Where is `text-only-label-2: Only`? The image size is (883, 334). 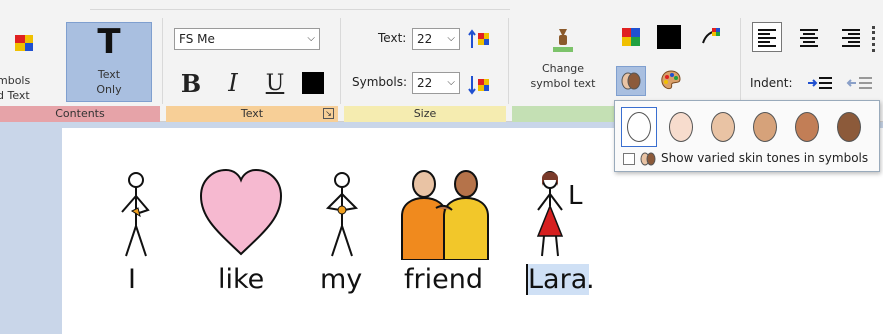
text-only-label-2: Only is located at coordinates (109, 89).